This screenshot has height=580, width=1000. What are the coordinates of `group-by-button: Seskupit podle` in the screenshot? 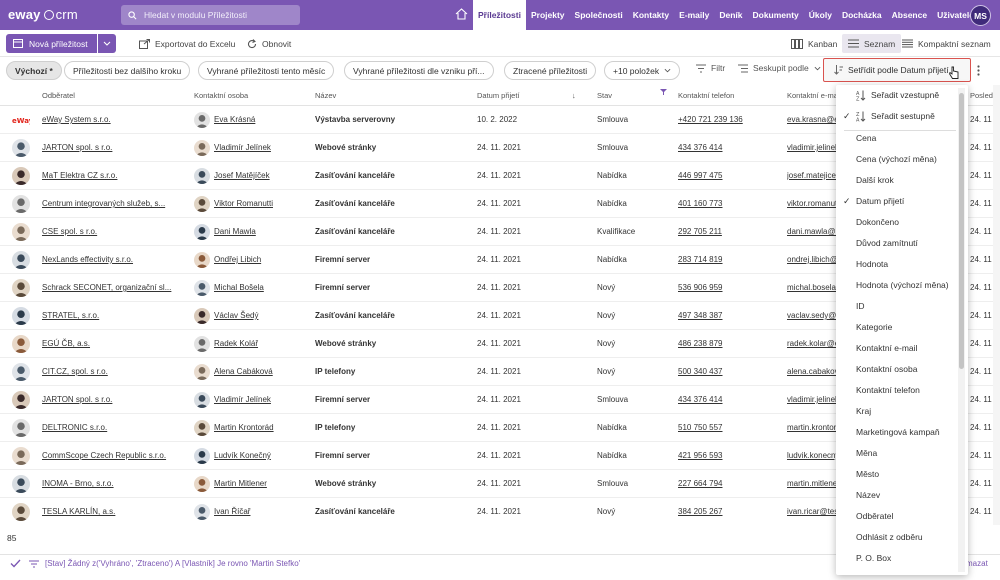 It's located at (779, 68).